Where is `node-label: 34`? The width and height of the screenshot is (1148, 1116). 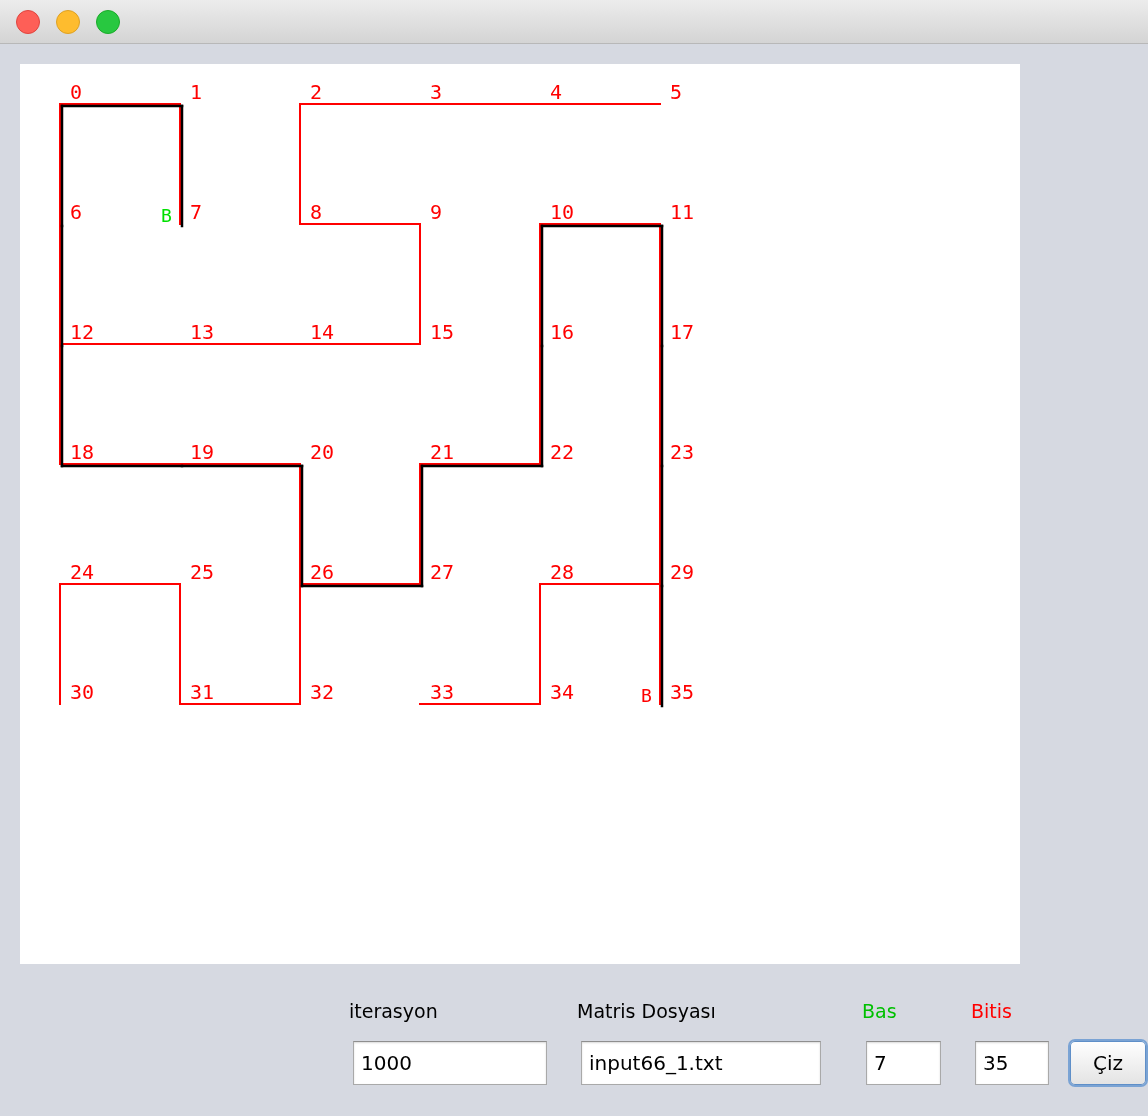 node-label: 34 is located at coordinates (562, 692).